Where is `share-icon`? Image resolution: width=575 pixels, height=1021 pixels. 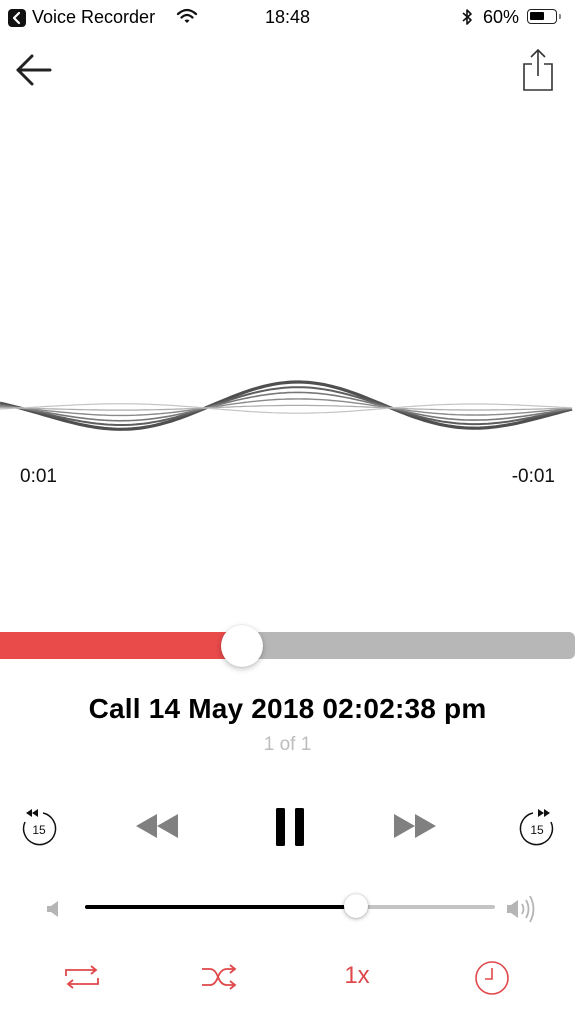
share-icon is located at coordinates (538, 69).